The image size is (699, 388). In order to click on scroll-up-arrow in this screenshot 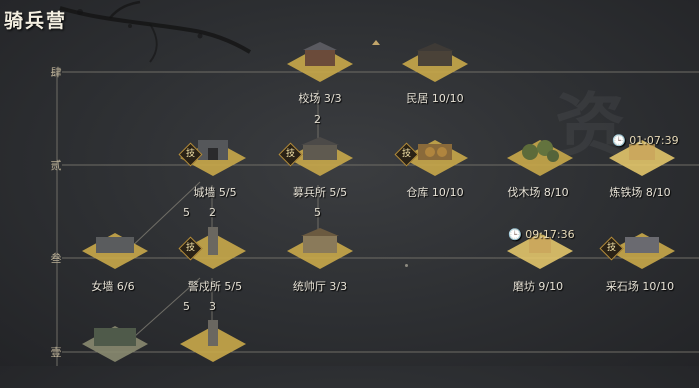, I will do `click(376, 42)`.